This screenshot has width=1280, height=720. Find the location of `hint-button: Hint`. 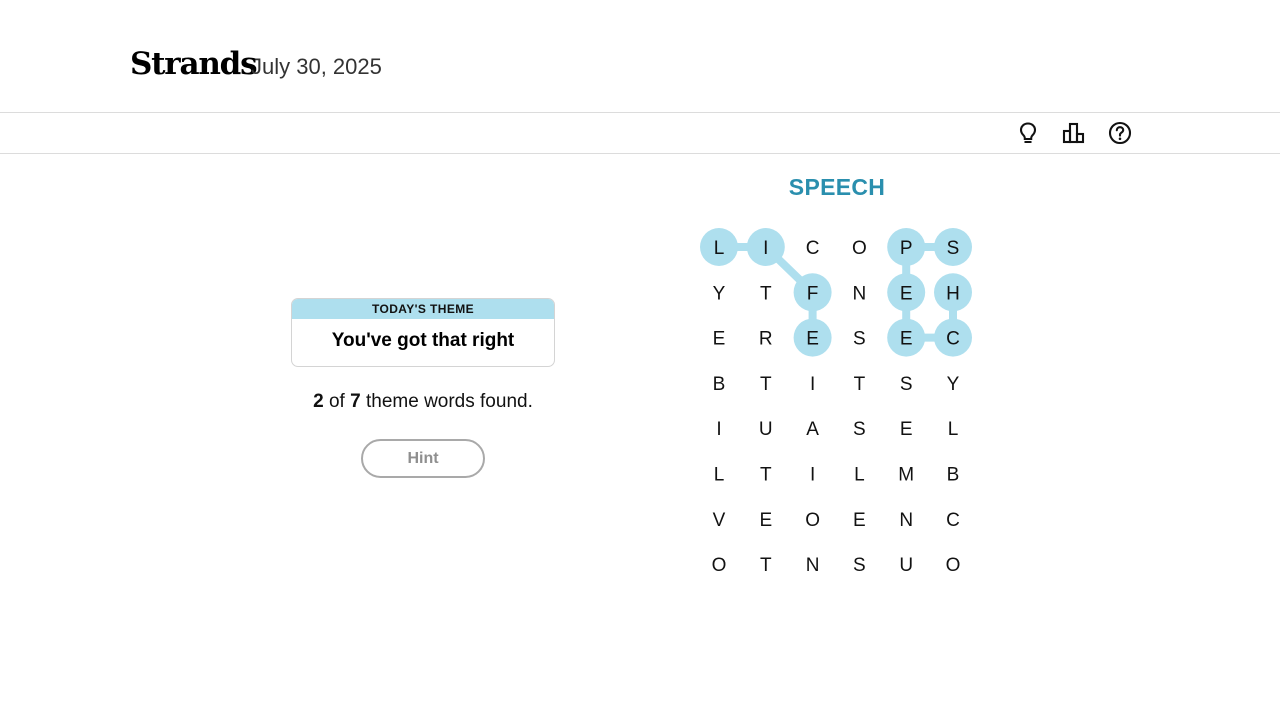

hint-button: Hint is located at coordinates (423, 458).